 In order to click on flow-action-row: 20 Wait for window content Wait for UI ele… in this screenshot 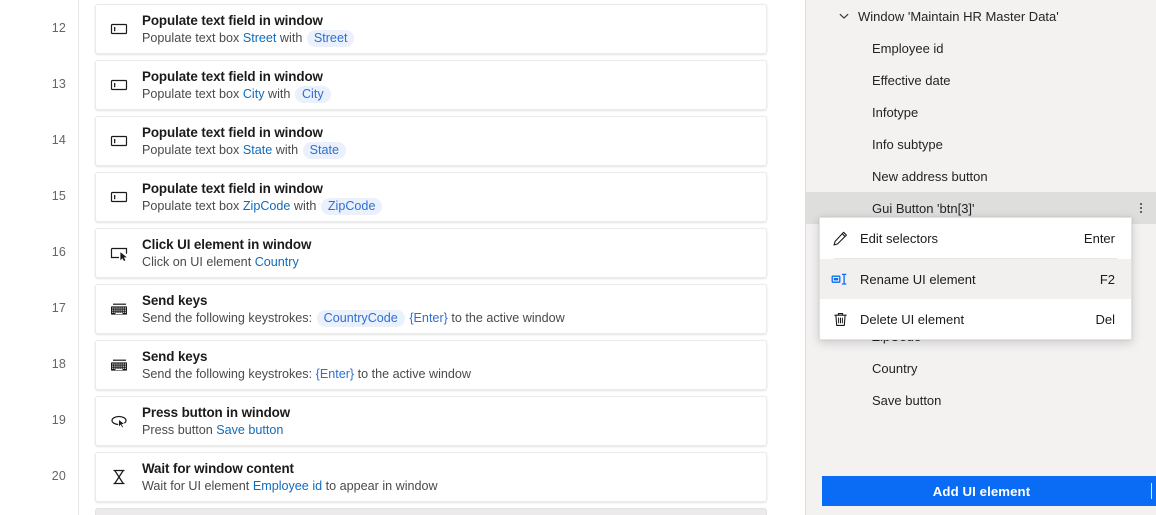, I will do `click(403, 476)`.